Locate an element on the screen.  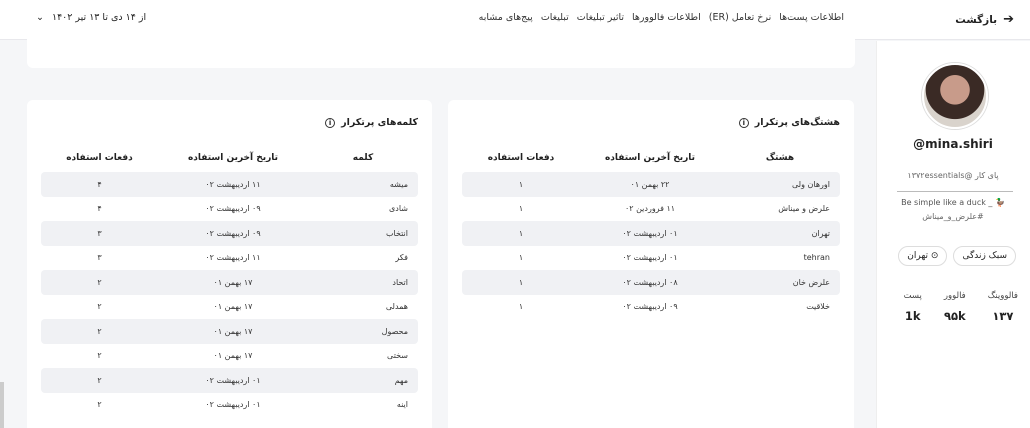
table-row: اینه ۰۱ اردیبهشت ۰۲ ۲ is located at coordinates (229, 405).